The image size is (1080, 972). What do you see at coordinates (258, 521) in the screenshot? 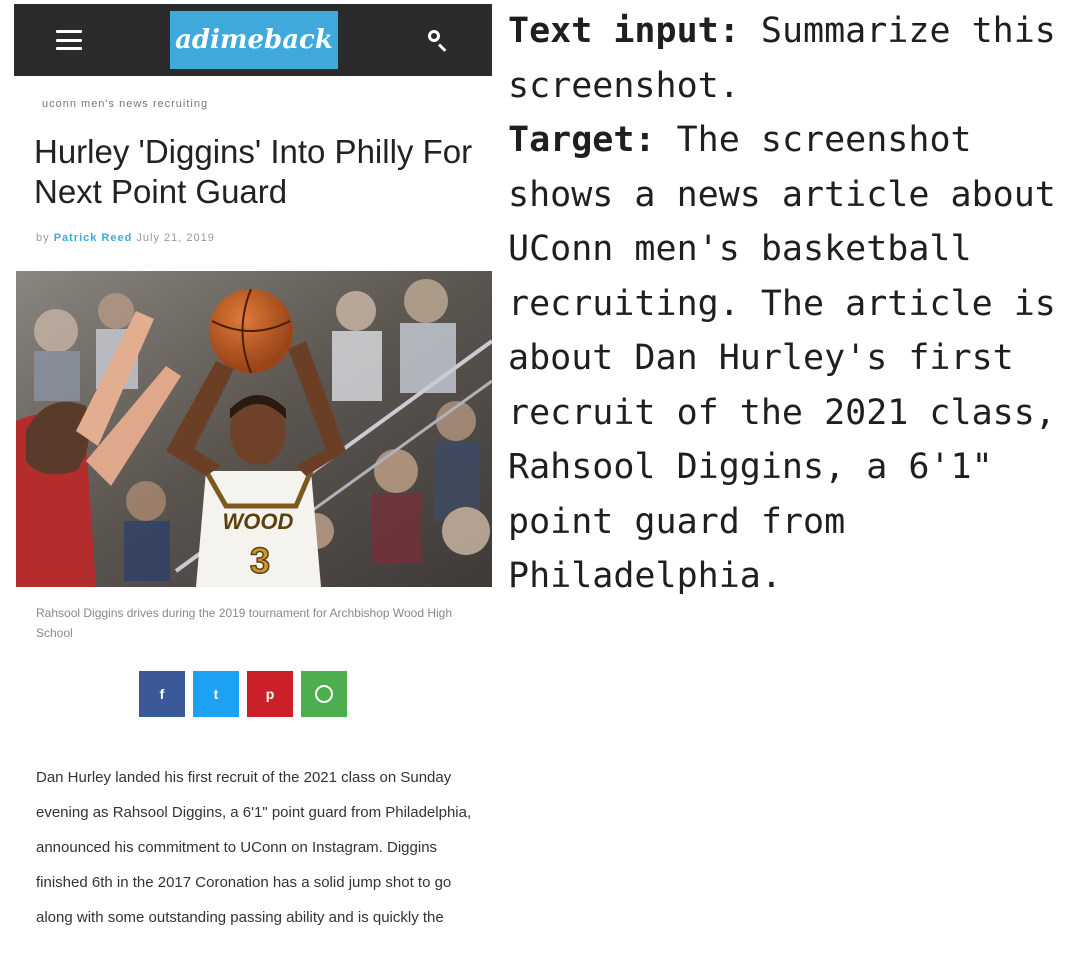
I see `jersey-team: WOOD` at bounding box center [258, 521].